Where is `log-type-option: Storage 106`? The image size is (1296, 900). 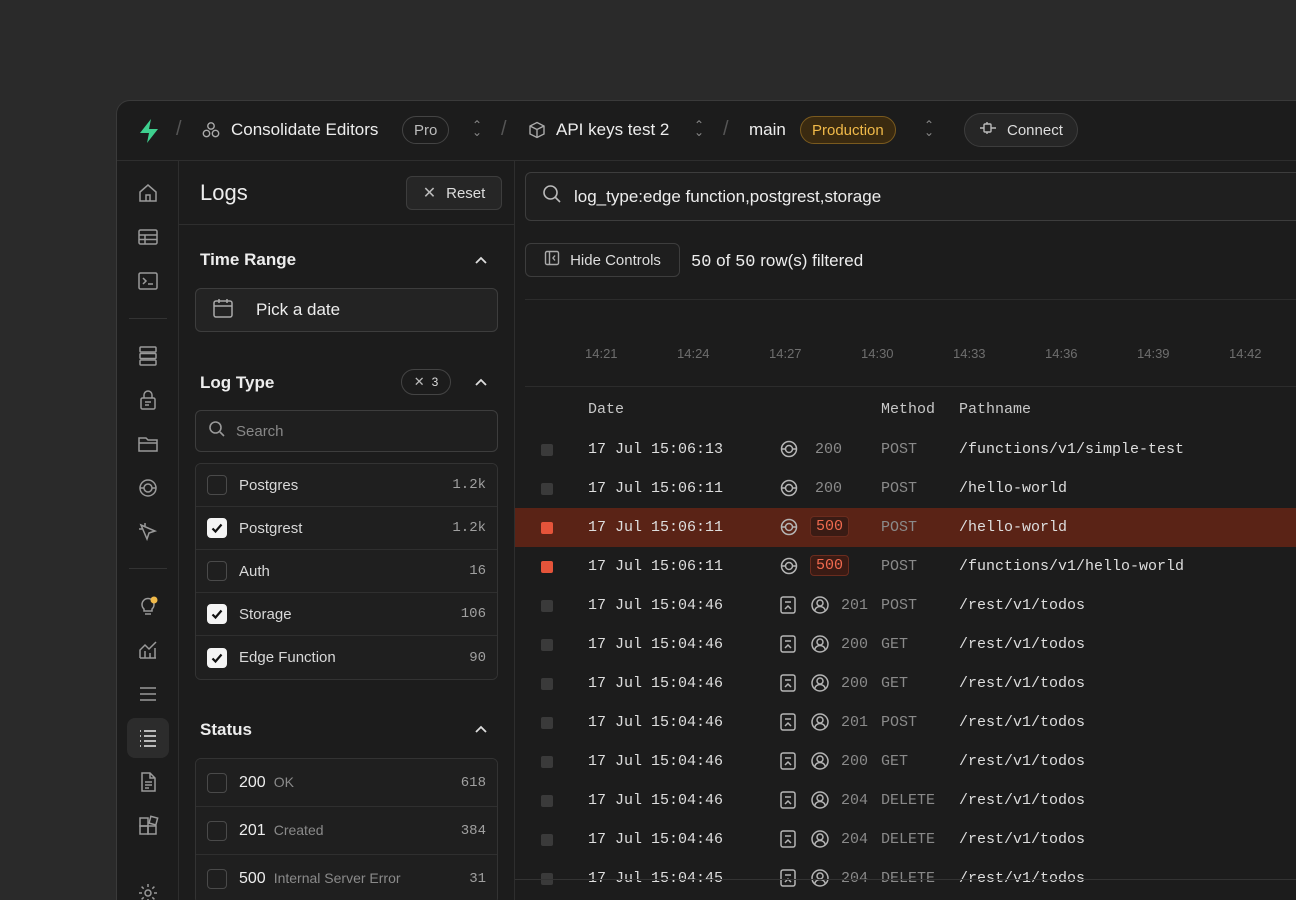 log-type-option: Storage 106 is located at coordinates (346, 614).